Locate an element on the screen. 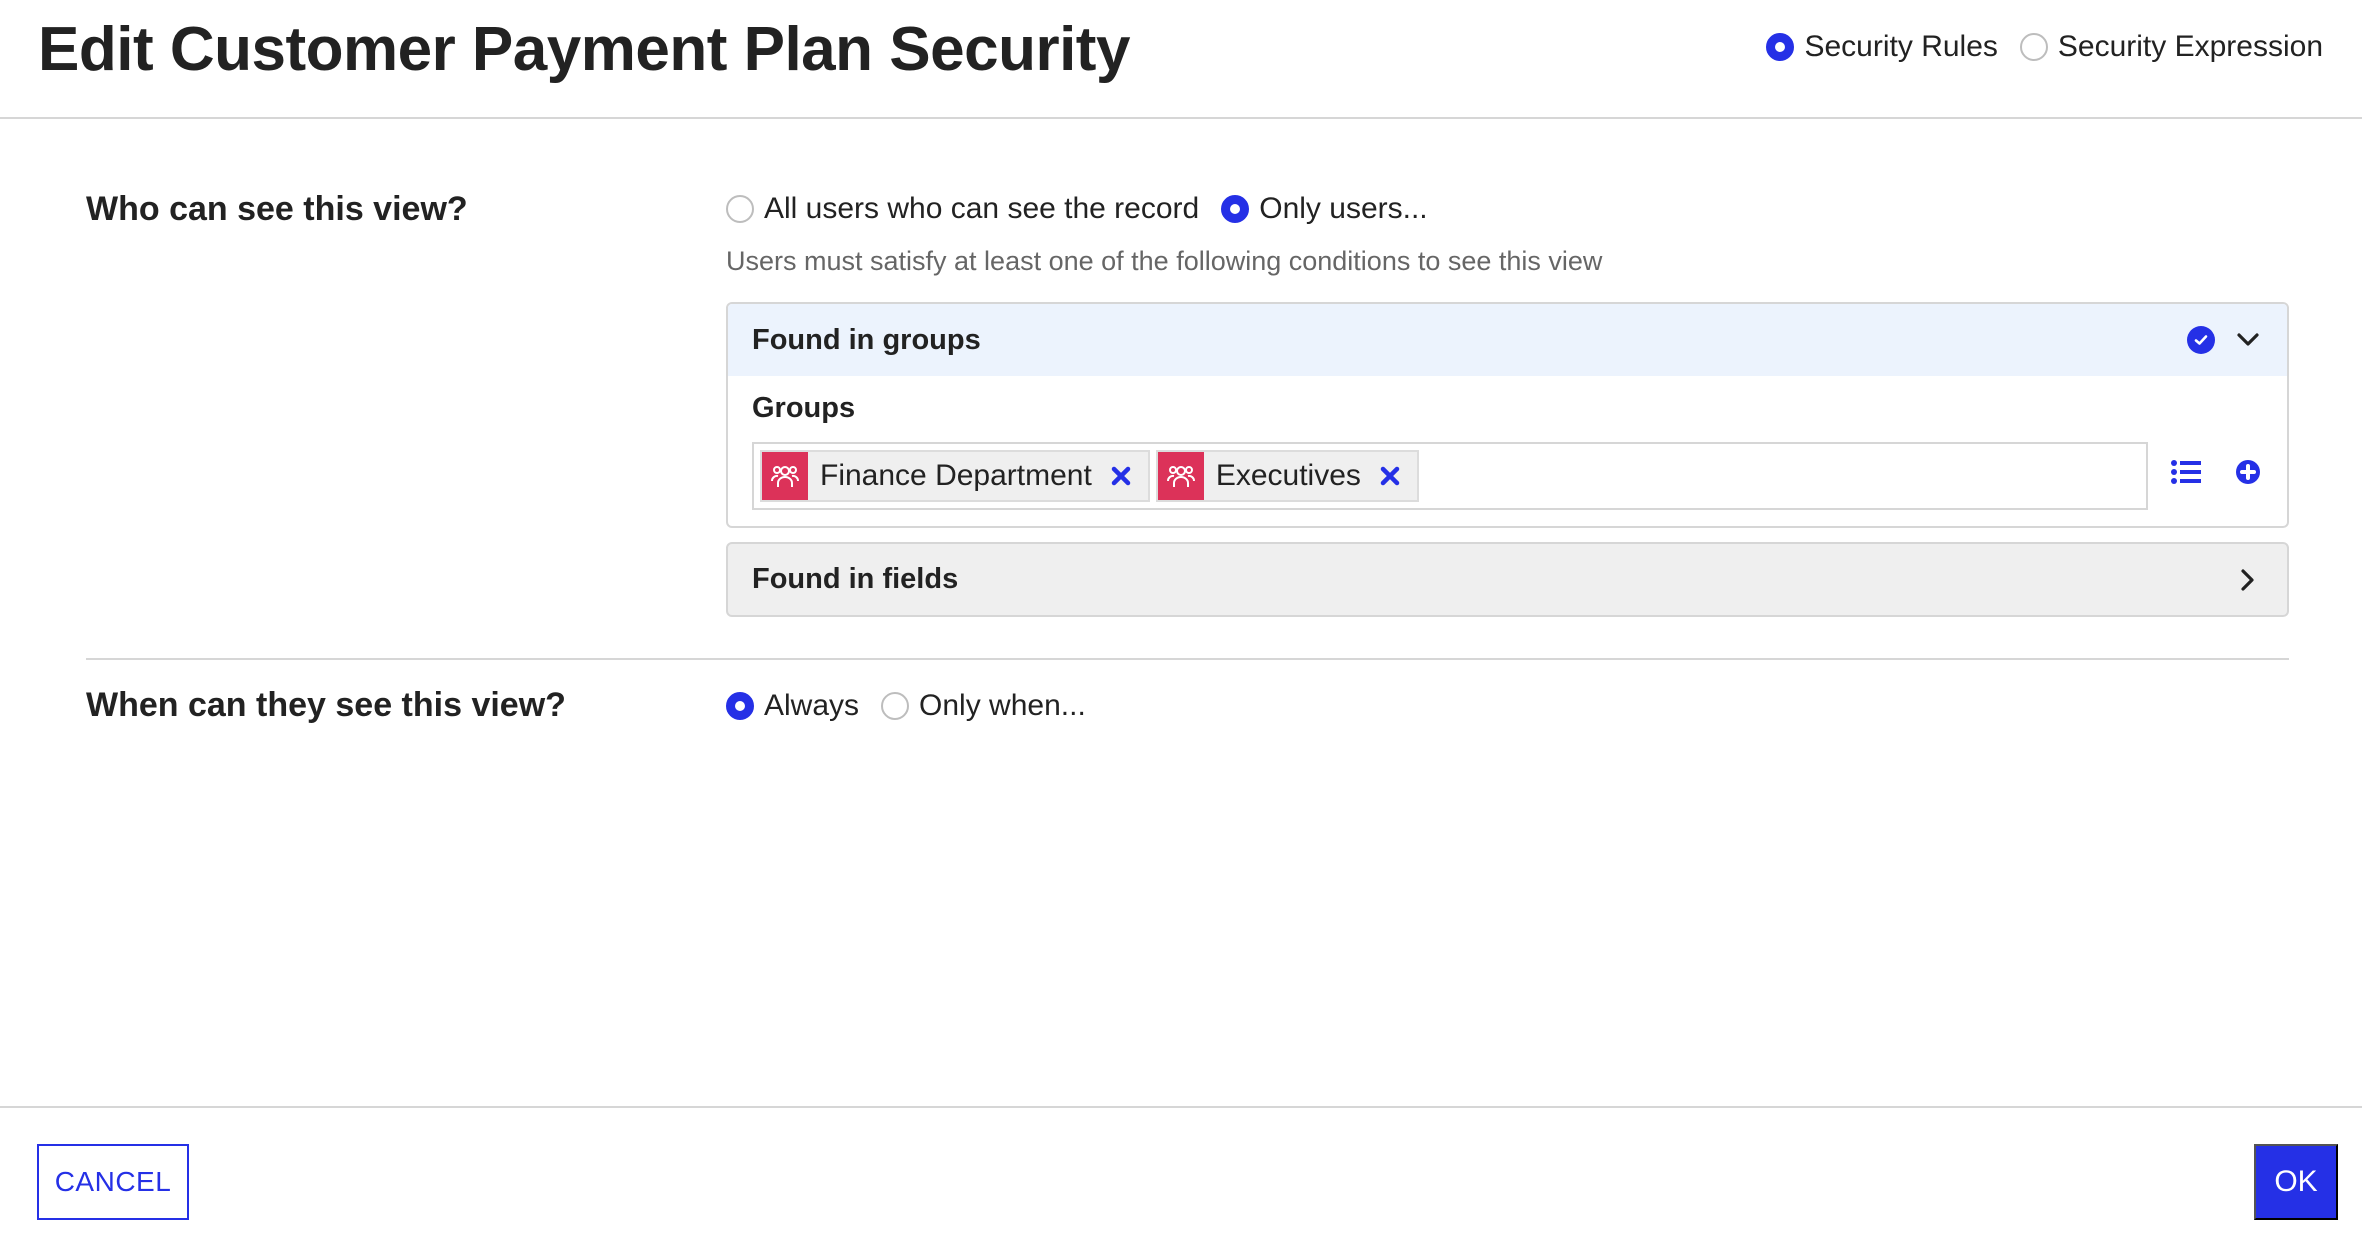 The image size is (2362, 1240). group-chip: Finance Department is located at coordinates (955, 476).